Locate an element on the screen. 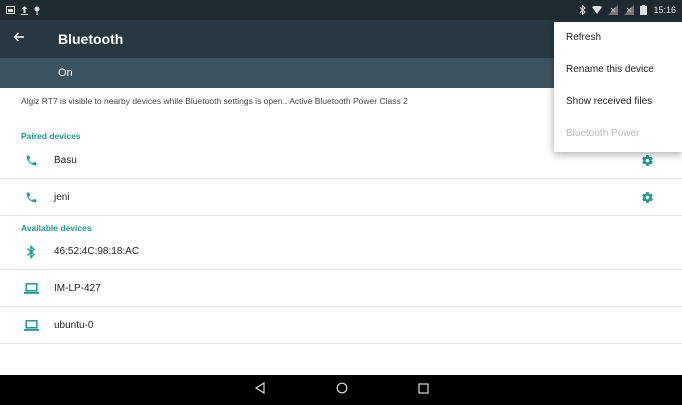 This screenshot has height=405, width=682. menu-item-refresh: Refresh is located at coordinates (618, 38).